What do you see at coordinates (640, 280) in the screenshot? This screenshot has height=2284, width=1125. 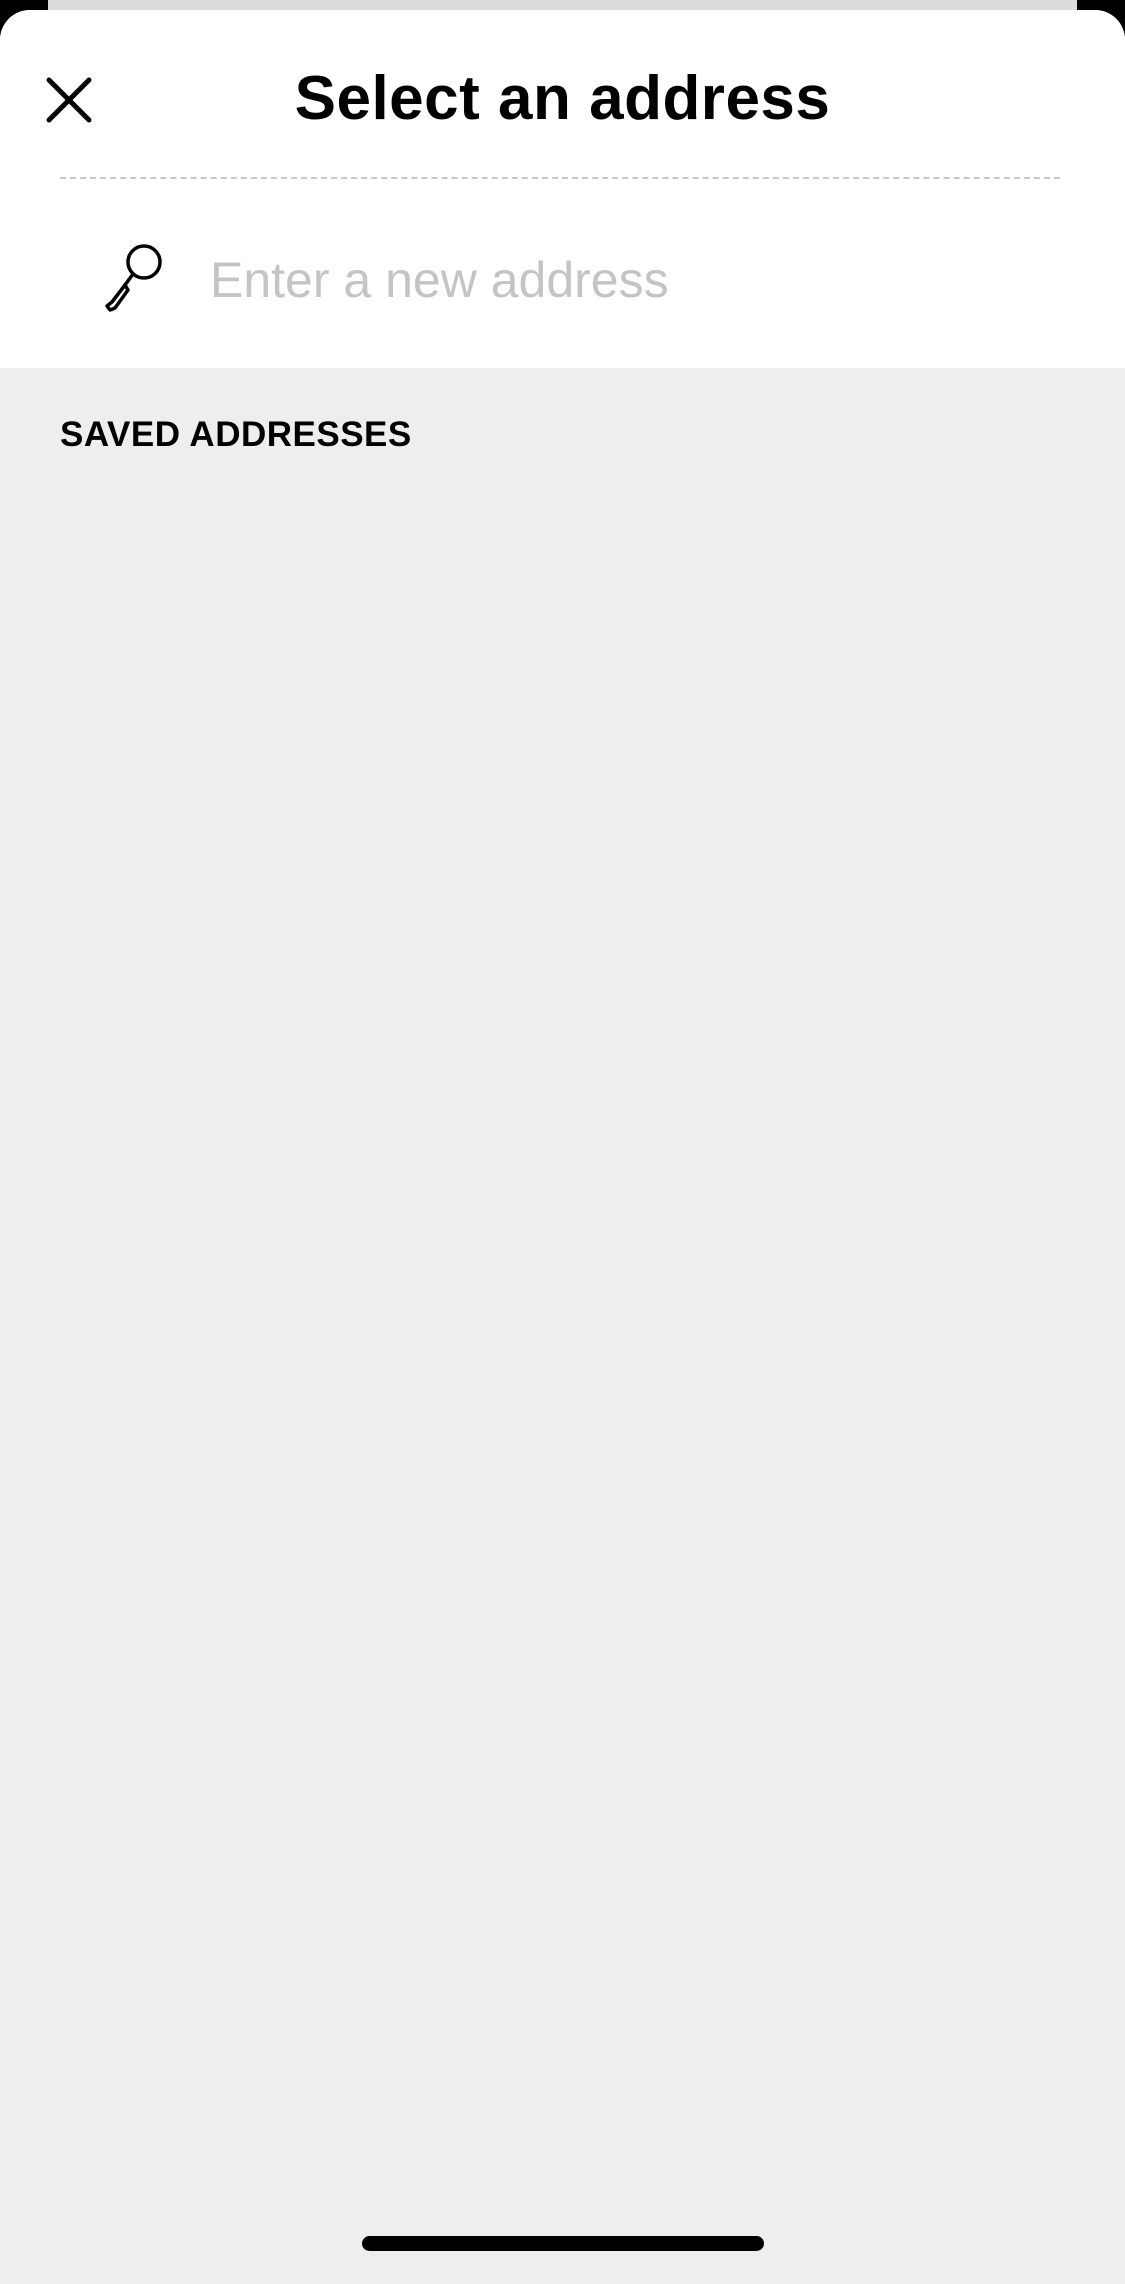 I see `address-search-input` at bounding box center [640, 280].